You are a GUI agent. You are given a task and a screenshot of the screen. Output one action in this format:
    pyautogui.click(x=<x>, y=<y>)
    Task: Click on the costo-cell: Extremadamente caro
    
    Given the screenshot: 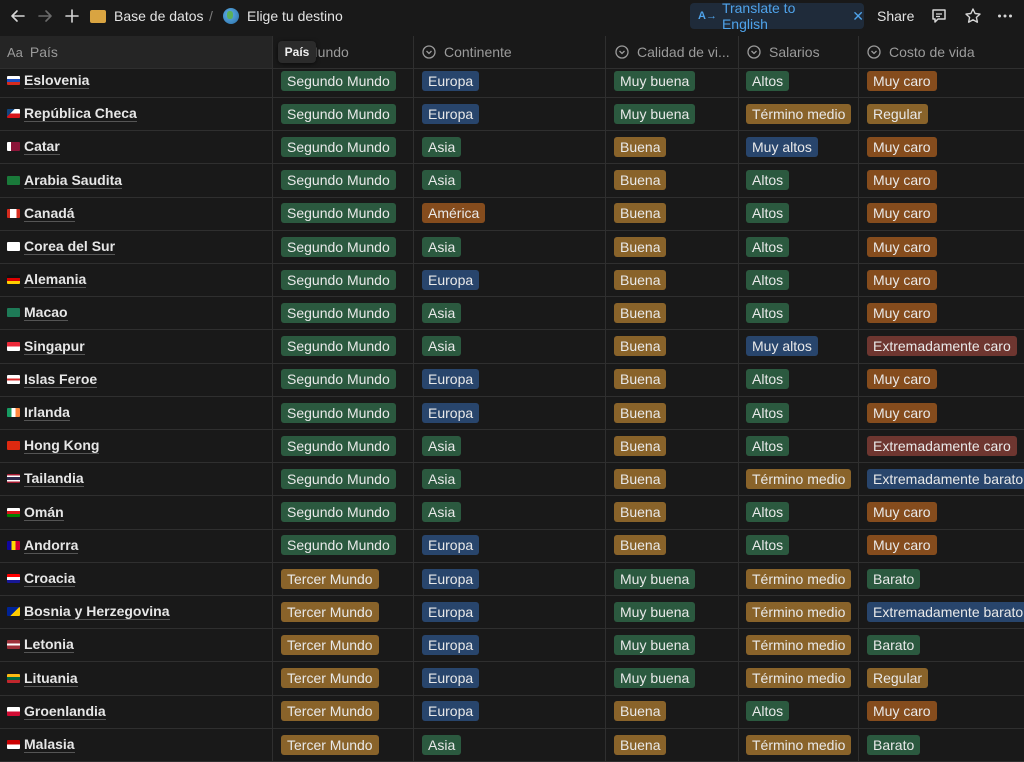 What is the action you would take?
    pyautogui.click(x=942, y=346)
    